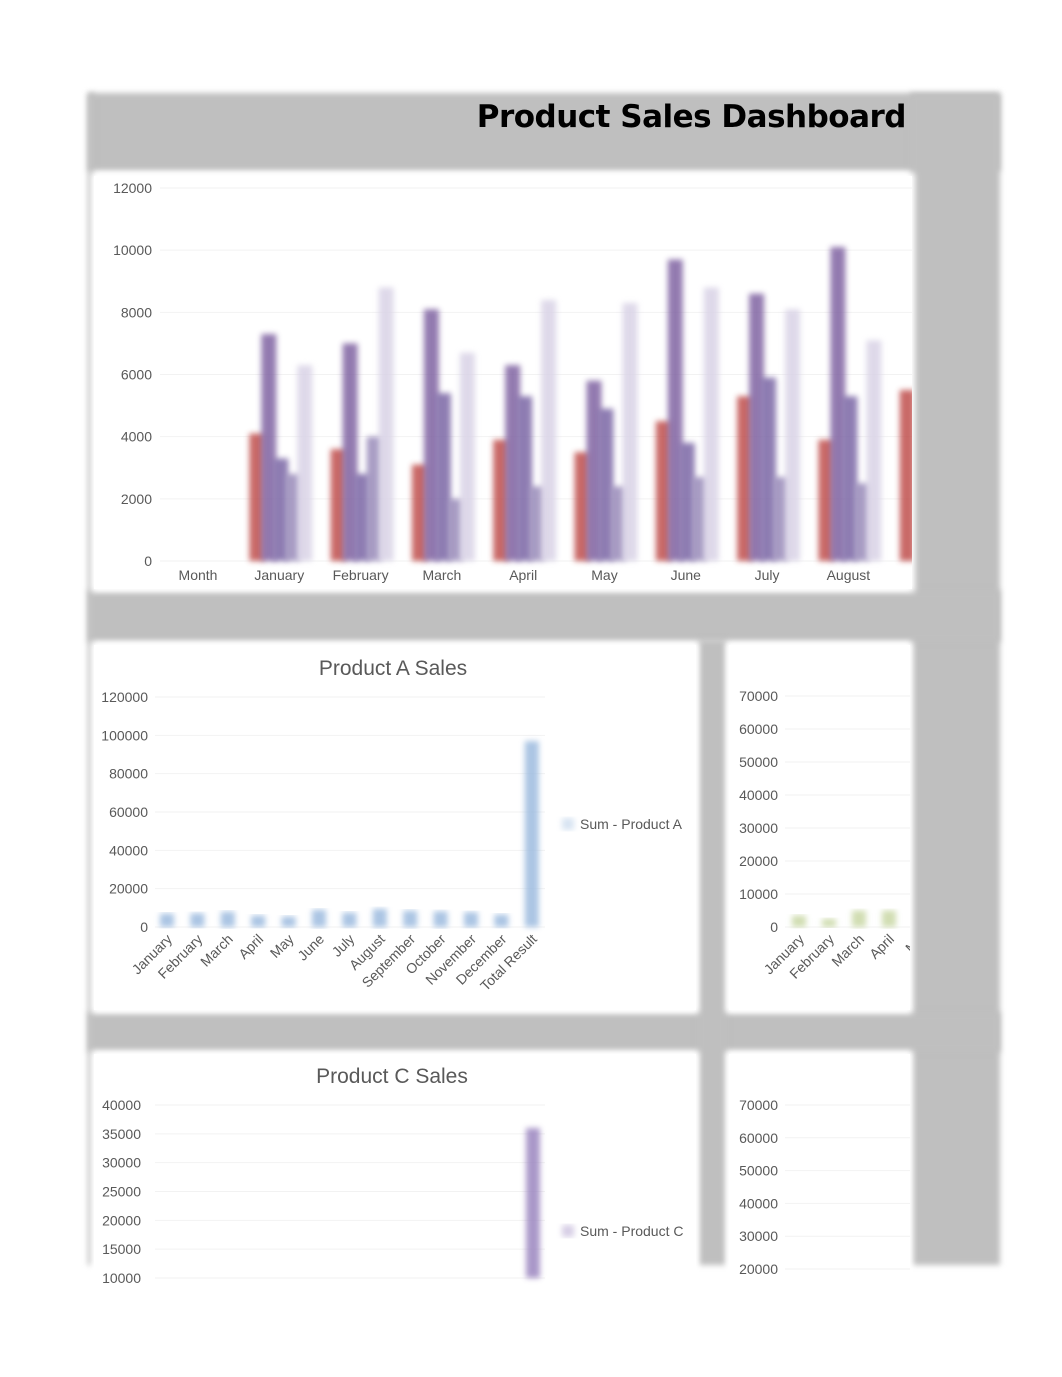 The image size is (1062, 1377). Describe the element at coordinates (136, 375) in the screenshot. I see `y-tick-label: 6000` at that location.